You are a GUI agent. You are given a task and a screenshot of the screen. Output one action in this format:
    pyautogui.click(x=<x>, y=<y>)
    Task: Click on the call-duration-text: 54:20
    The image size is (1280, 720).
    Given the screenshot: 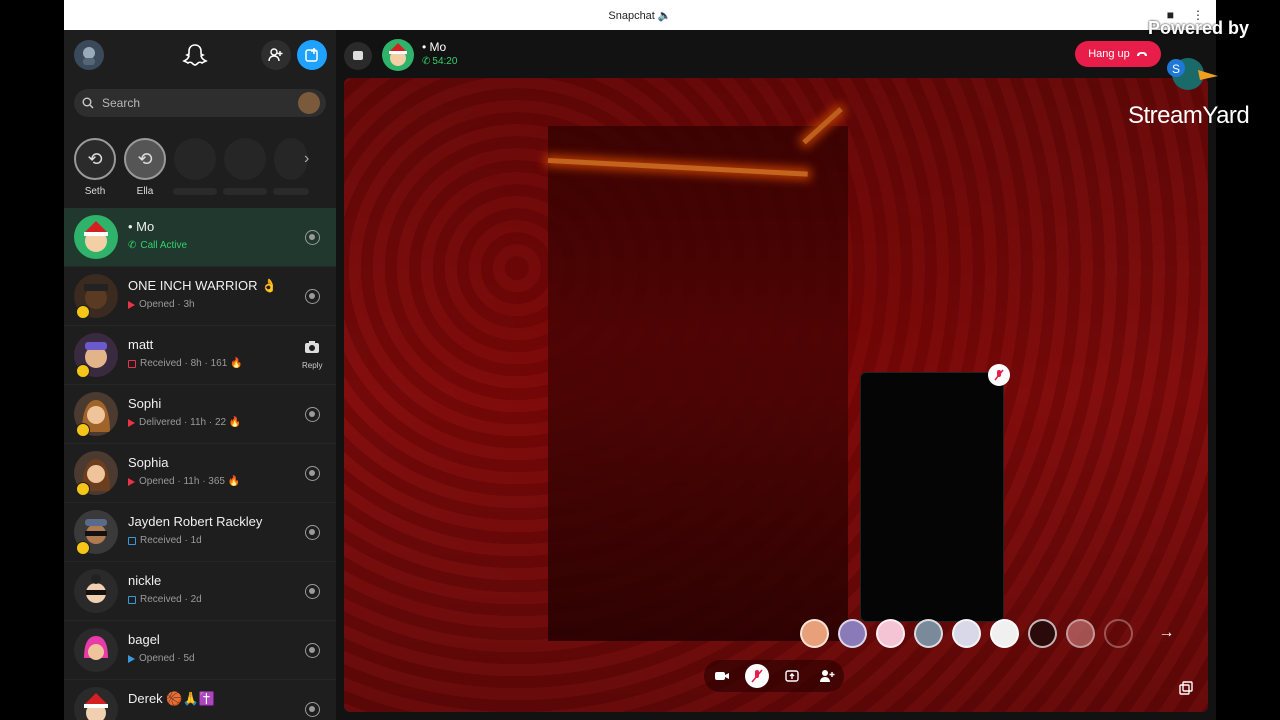 What is the action you would take?
    pyautogui.click(x=445, y=61)
    